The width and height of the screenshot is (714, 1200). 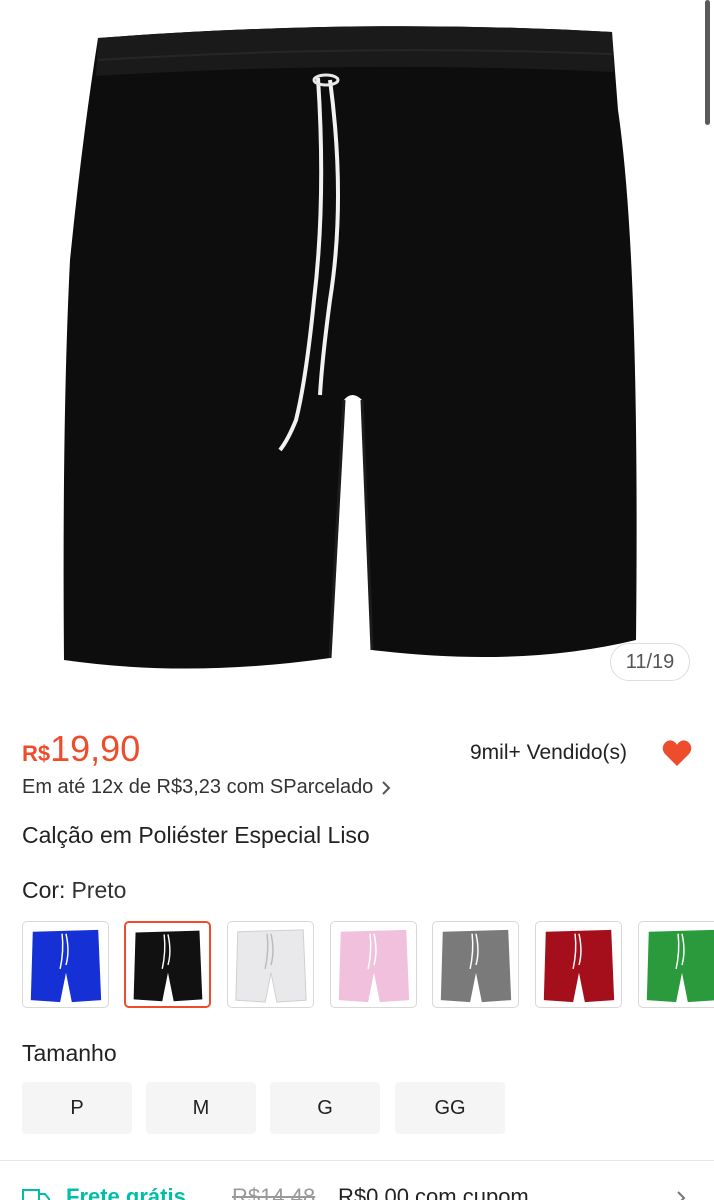 I want to click on installment-link: Em até 12x de R$3,23 com SParcelado, so click(x=206, y=787).